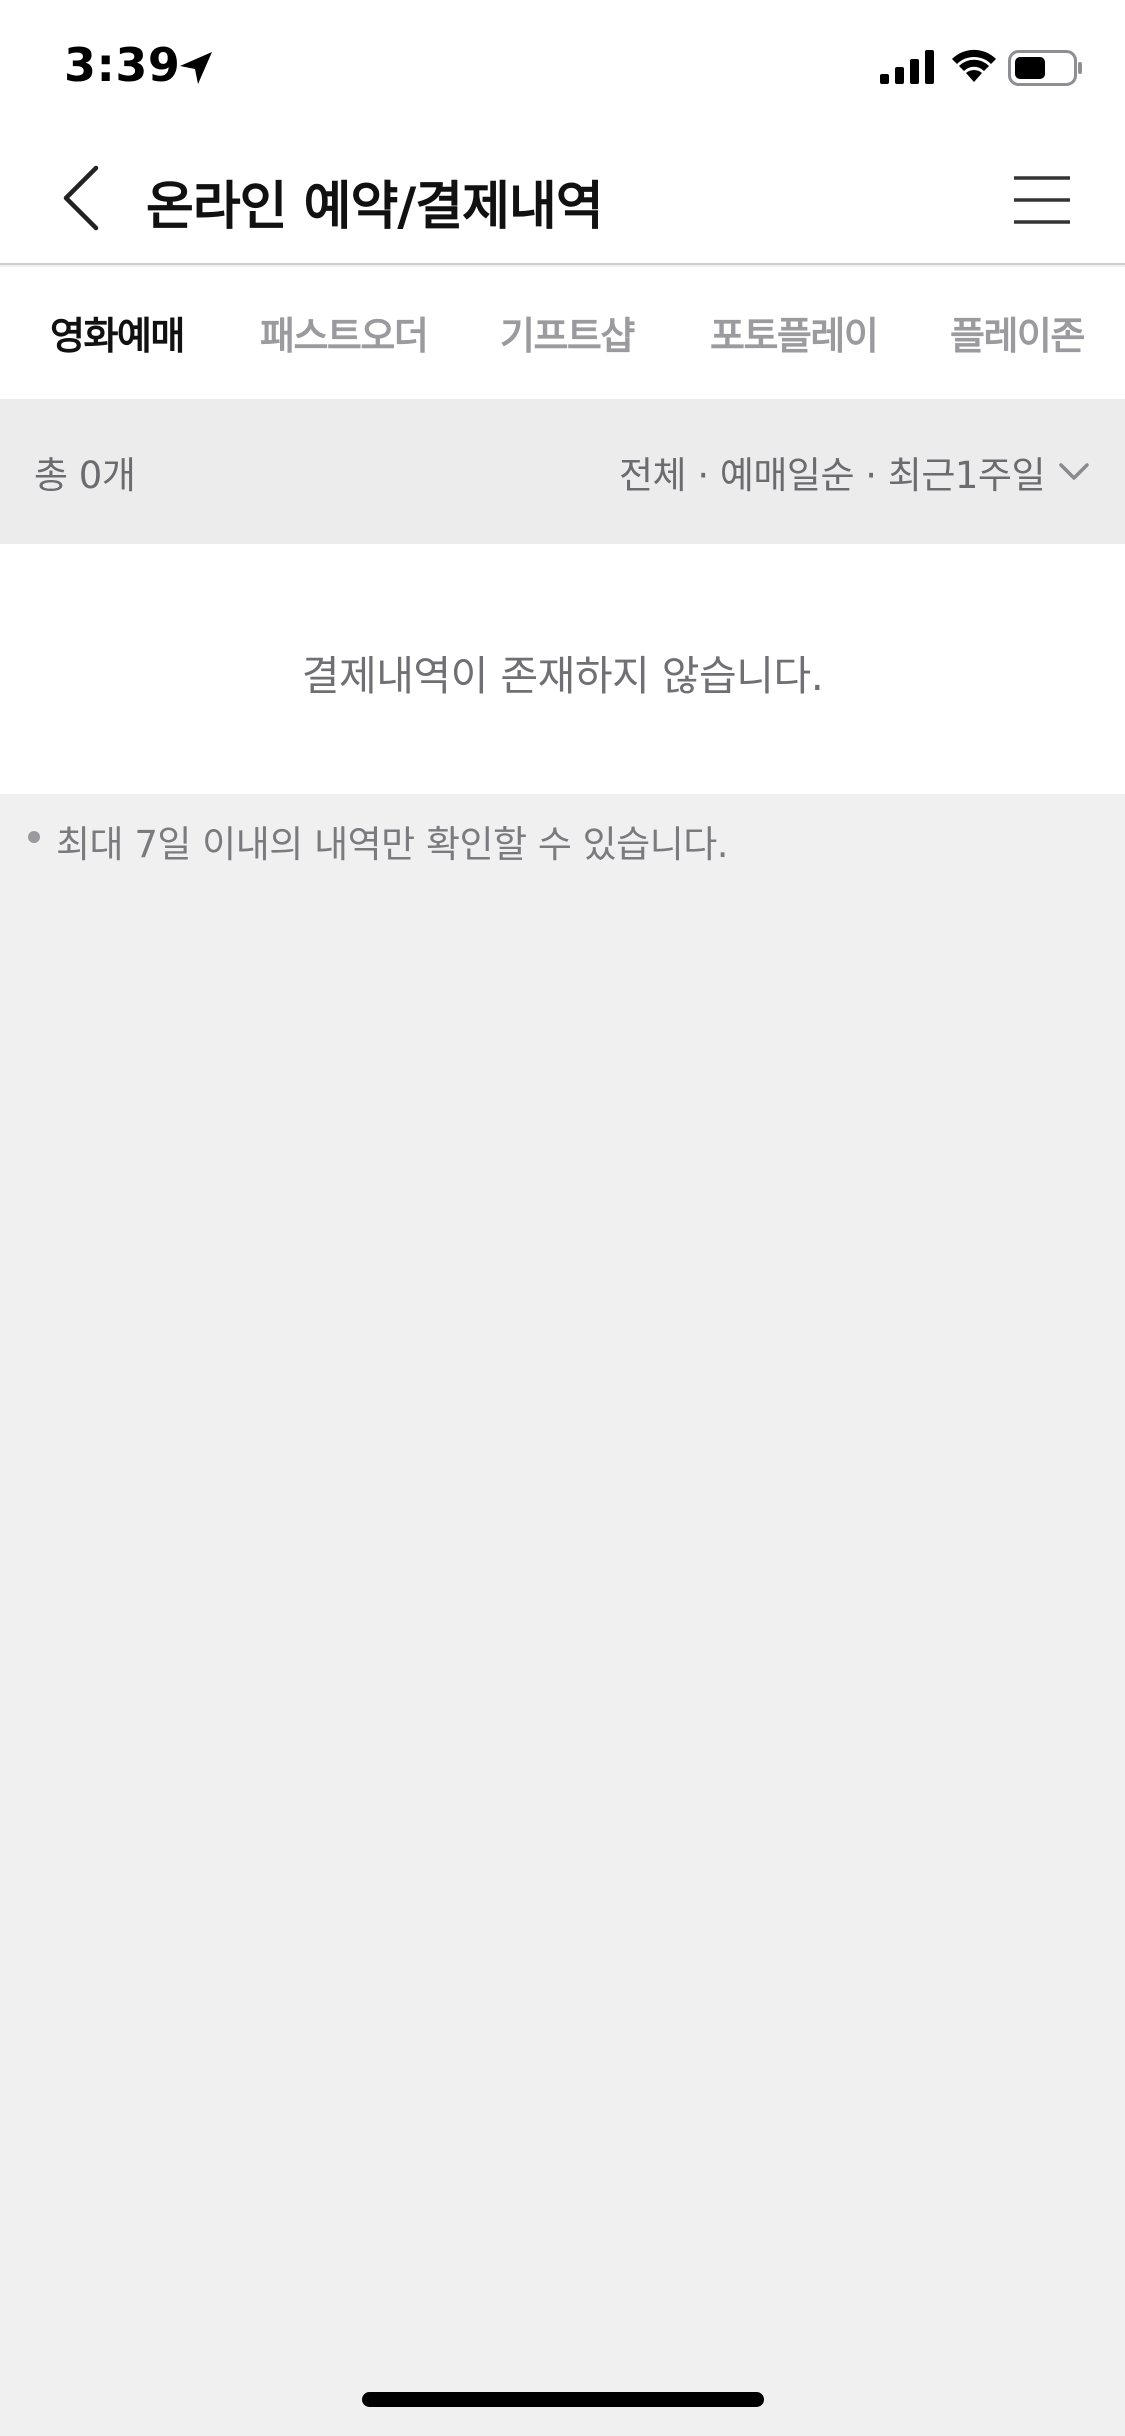 Image resolution: width=1125 pixels, height=2436 pixels. What do you see at coordinates (34, 837) in the screenshot?
I see `bullet-icon` at bounding box center [34, 837].